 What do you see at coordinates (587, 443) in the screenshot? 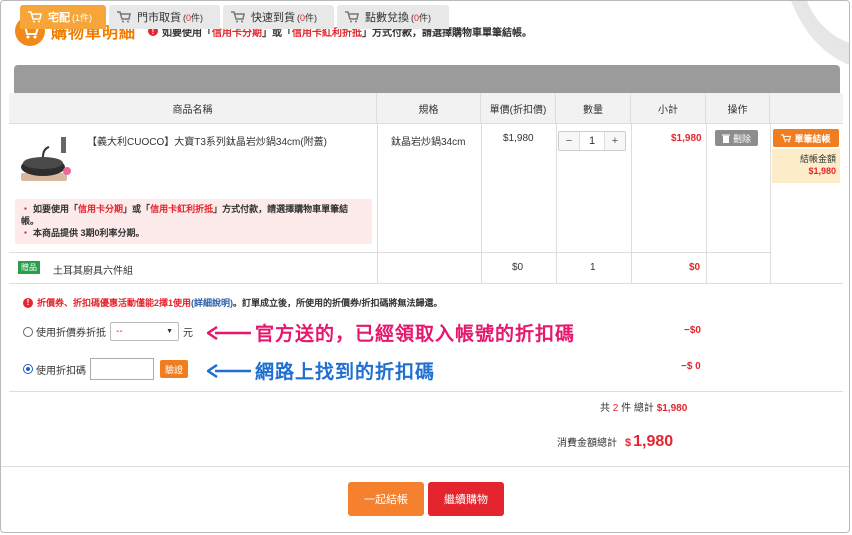
I see `grand-total-label: 消費金額總計` at bounding box center [587, 443].